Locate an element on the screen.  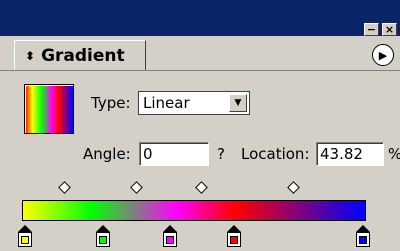
close-icon: × is located at coordinates (389, 29).